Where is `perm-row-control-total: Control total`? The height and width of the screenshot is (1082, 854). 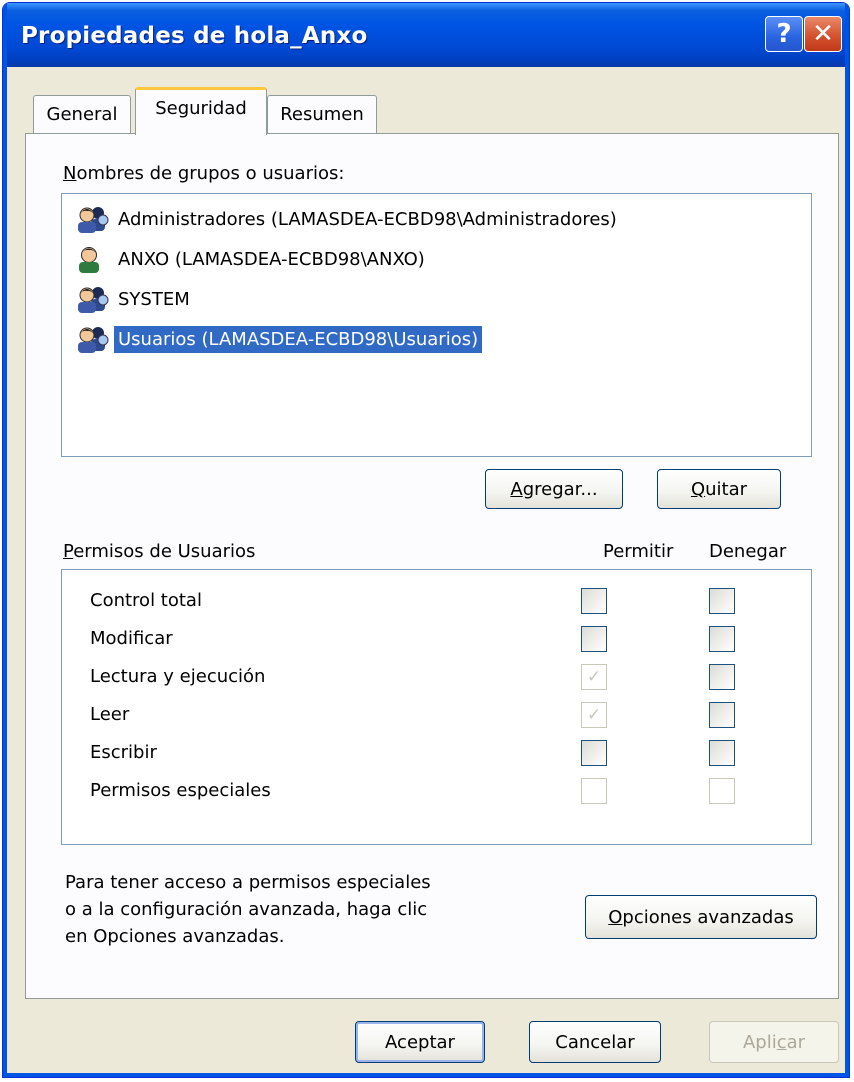
perm-row-control-total: Control total is located at coordinates (436, 601).